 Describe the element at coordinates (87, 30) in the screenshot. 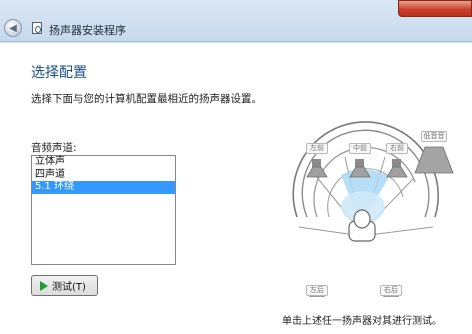

I see `window-title: 扬声器安装程序` at that location.